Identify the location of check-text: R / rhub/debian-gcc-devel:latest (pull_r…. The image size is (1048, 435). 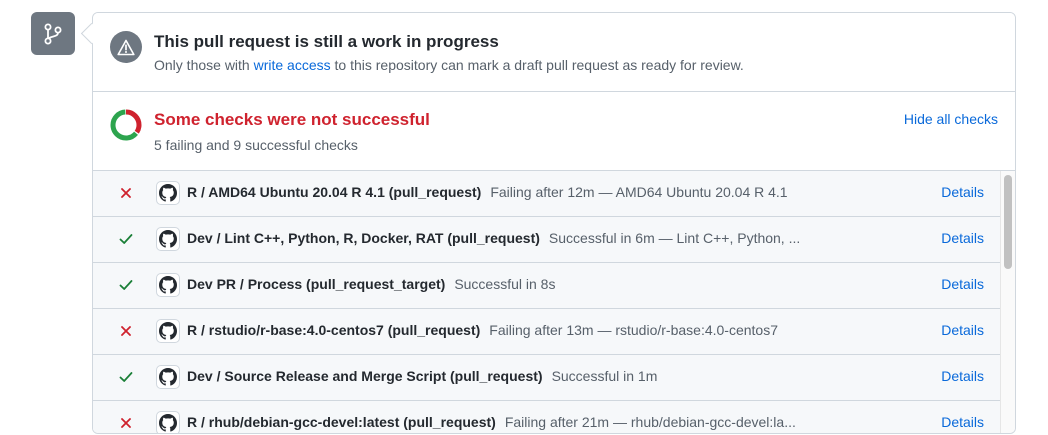
(552, 422).